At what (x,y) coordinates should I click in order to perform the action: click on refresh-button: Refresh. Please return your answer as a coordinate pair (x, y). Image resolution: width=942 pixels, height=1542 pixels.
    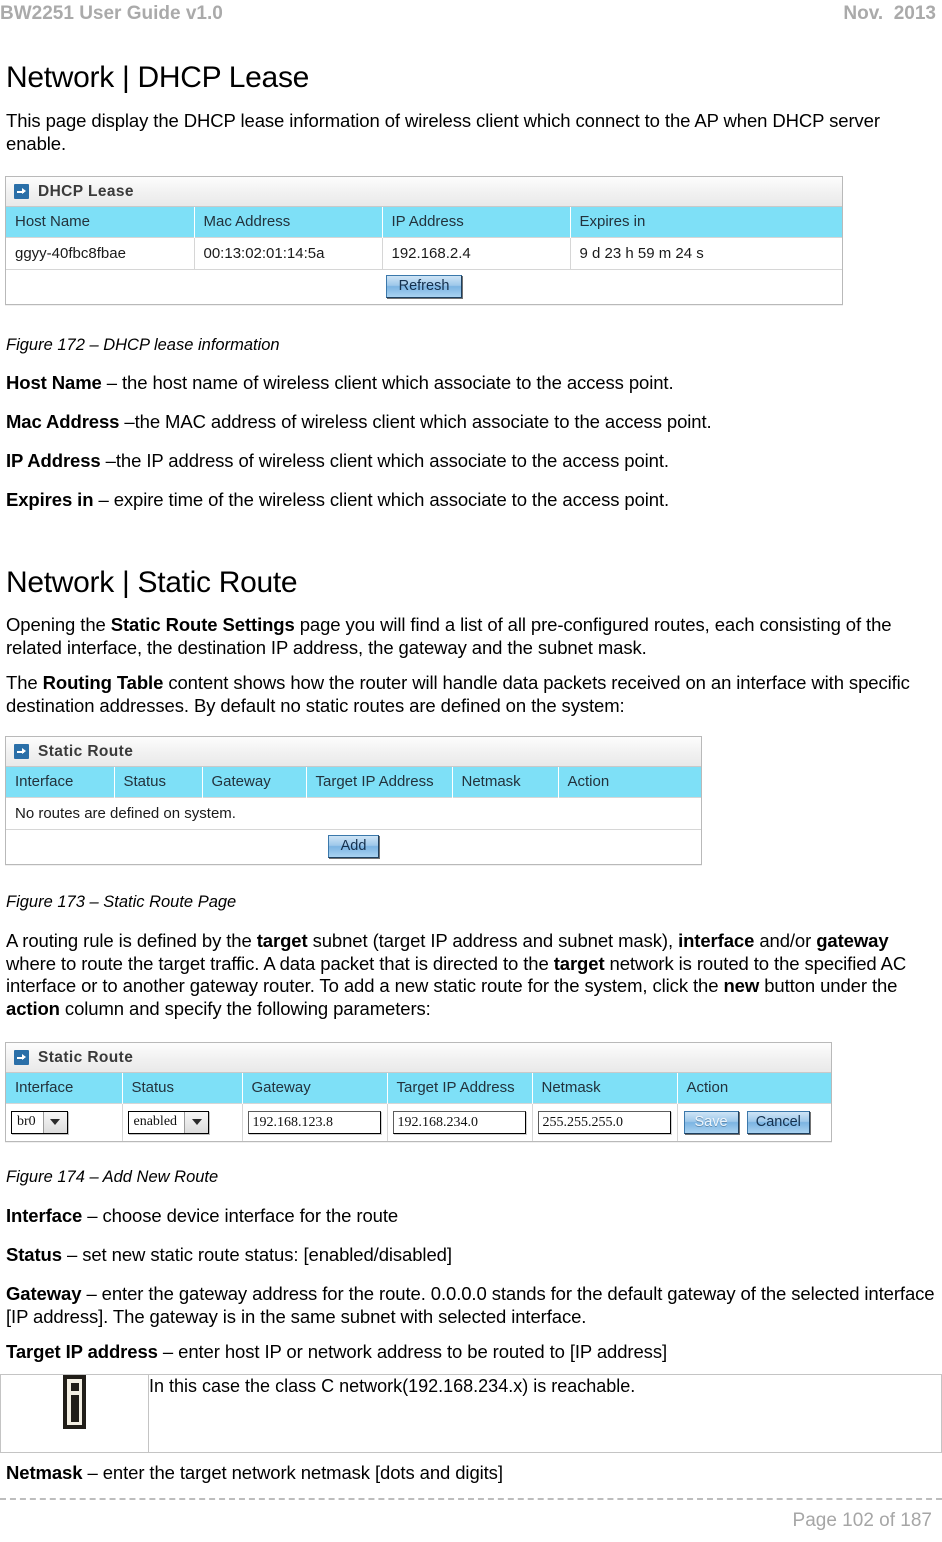
    Looking at the image, I should click on (424, 286).